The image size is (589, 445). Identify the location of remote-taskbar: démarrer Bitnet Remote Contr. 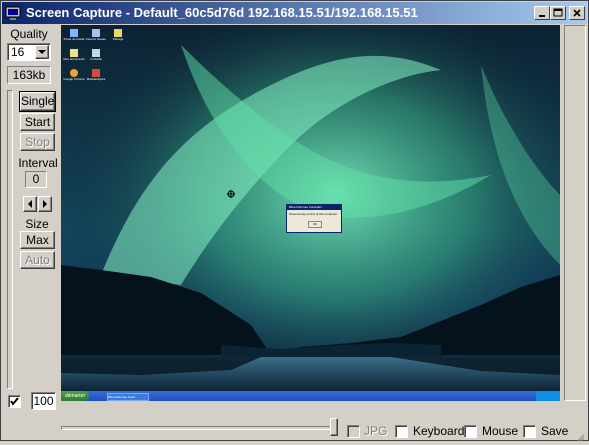
(310, 396).